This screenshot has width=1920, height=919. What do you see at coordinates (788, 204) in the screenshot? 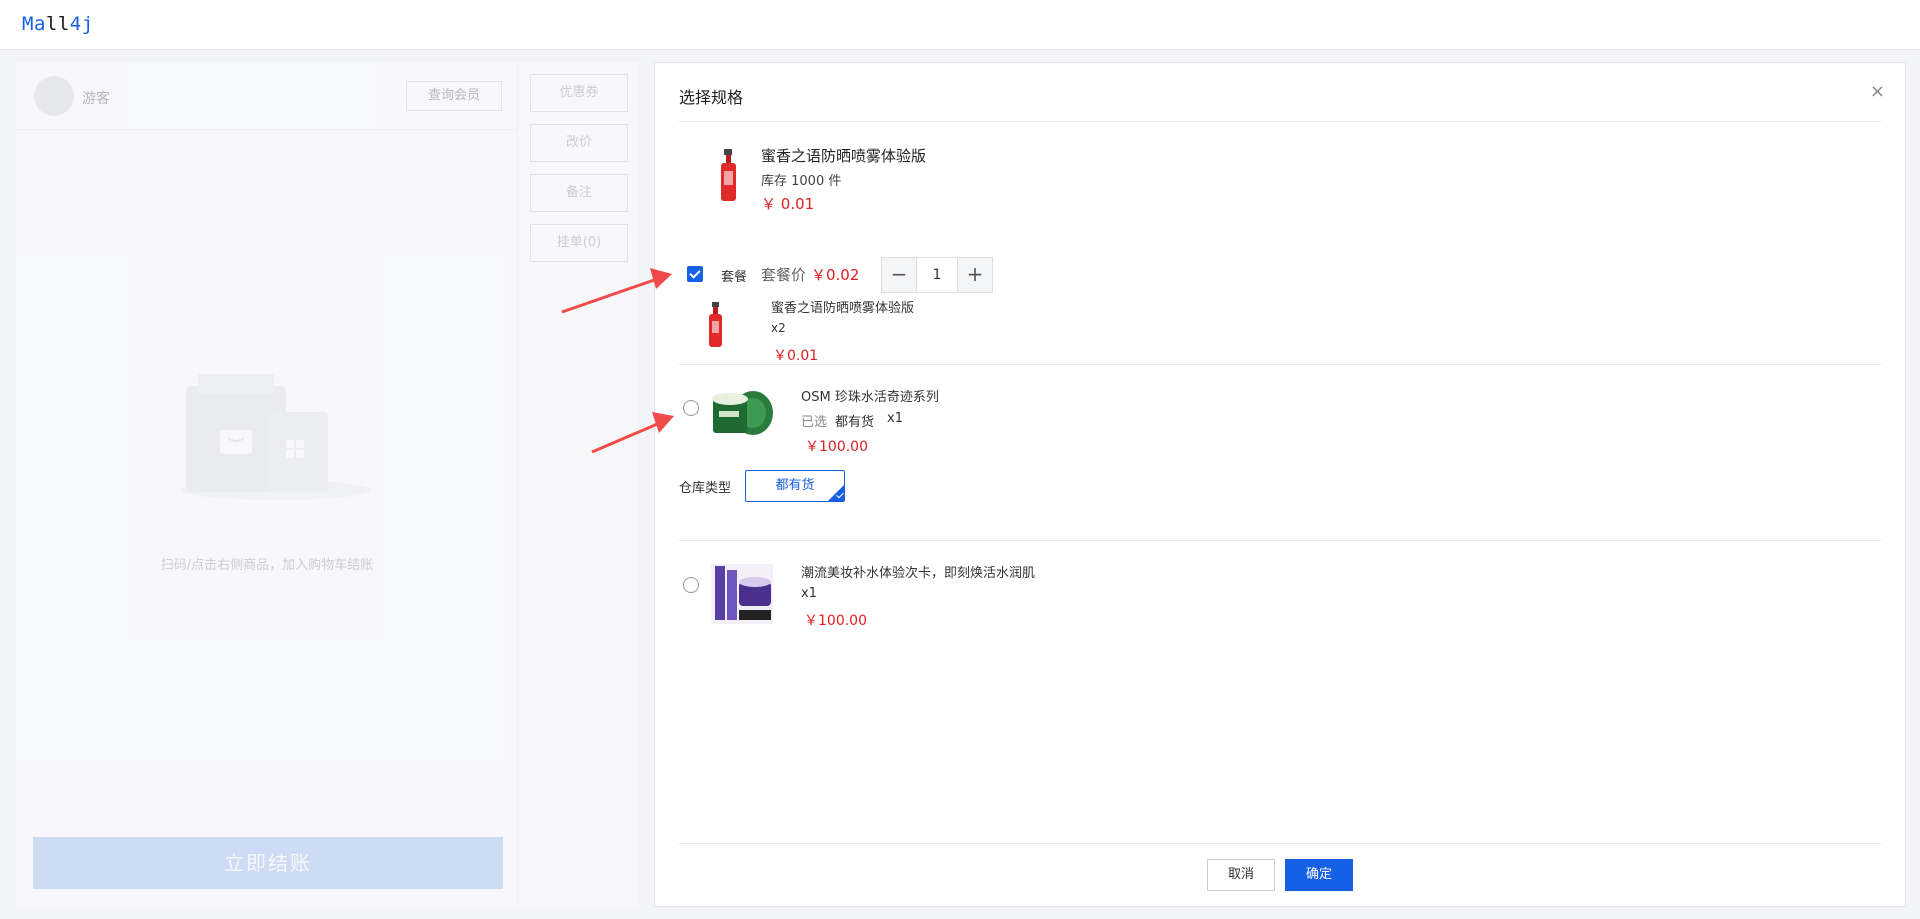
I see `product-price: ￥ 0.01` at bounding box center [788, 204].